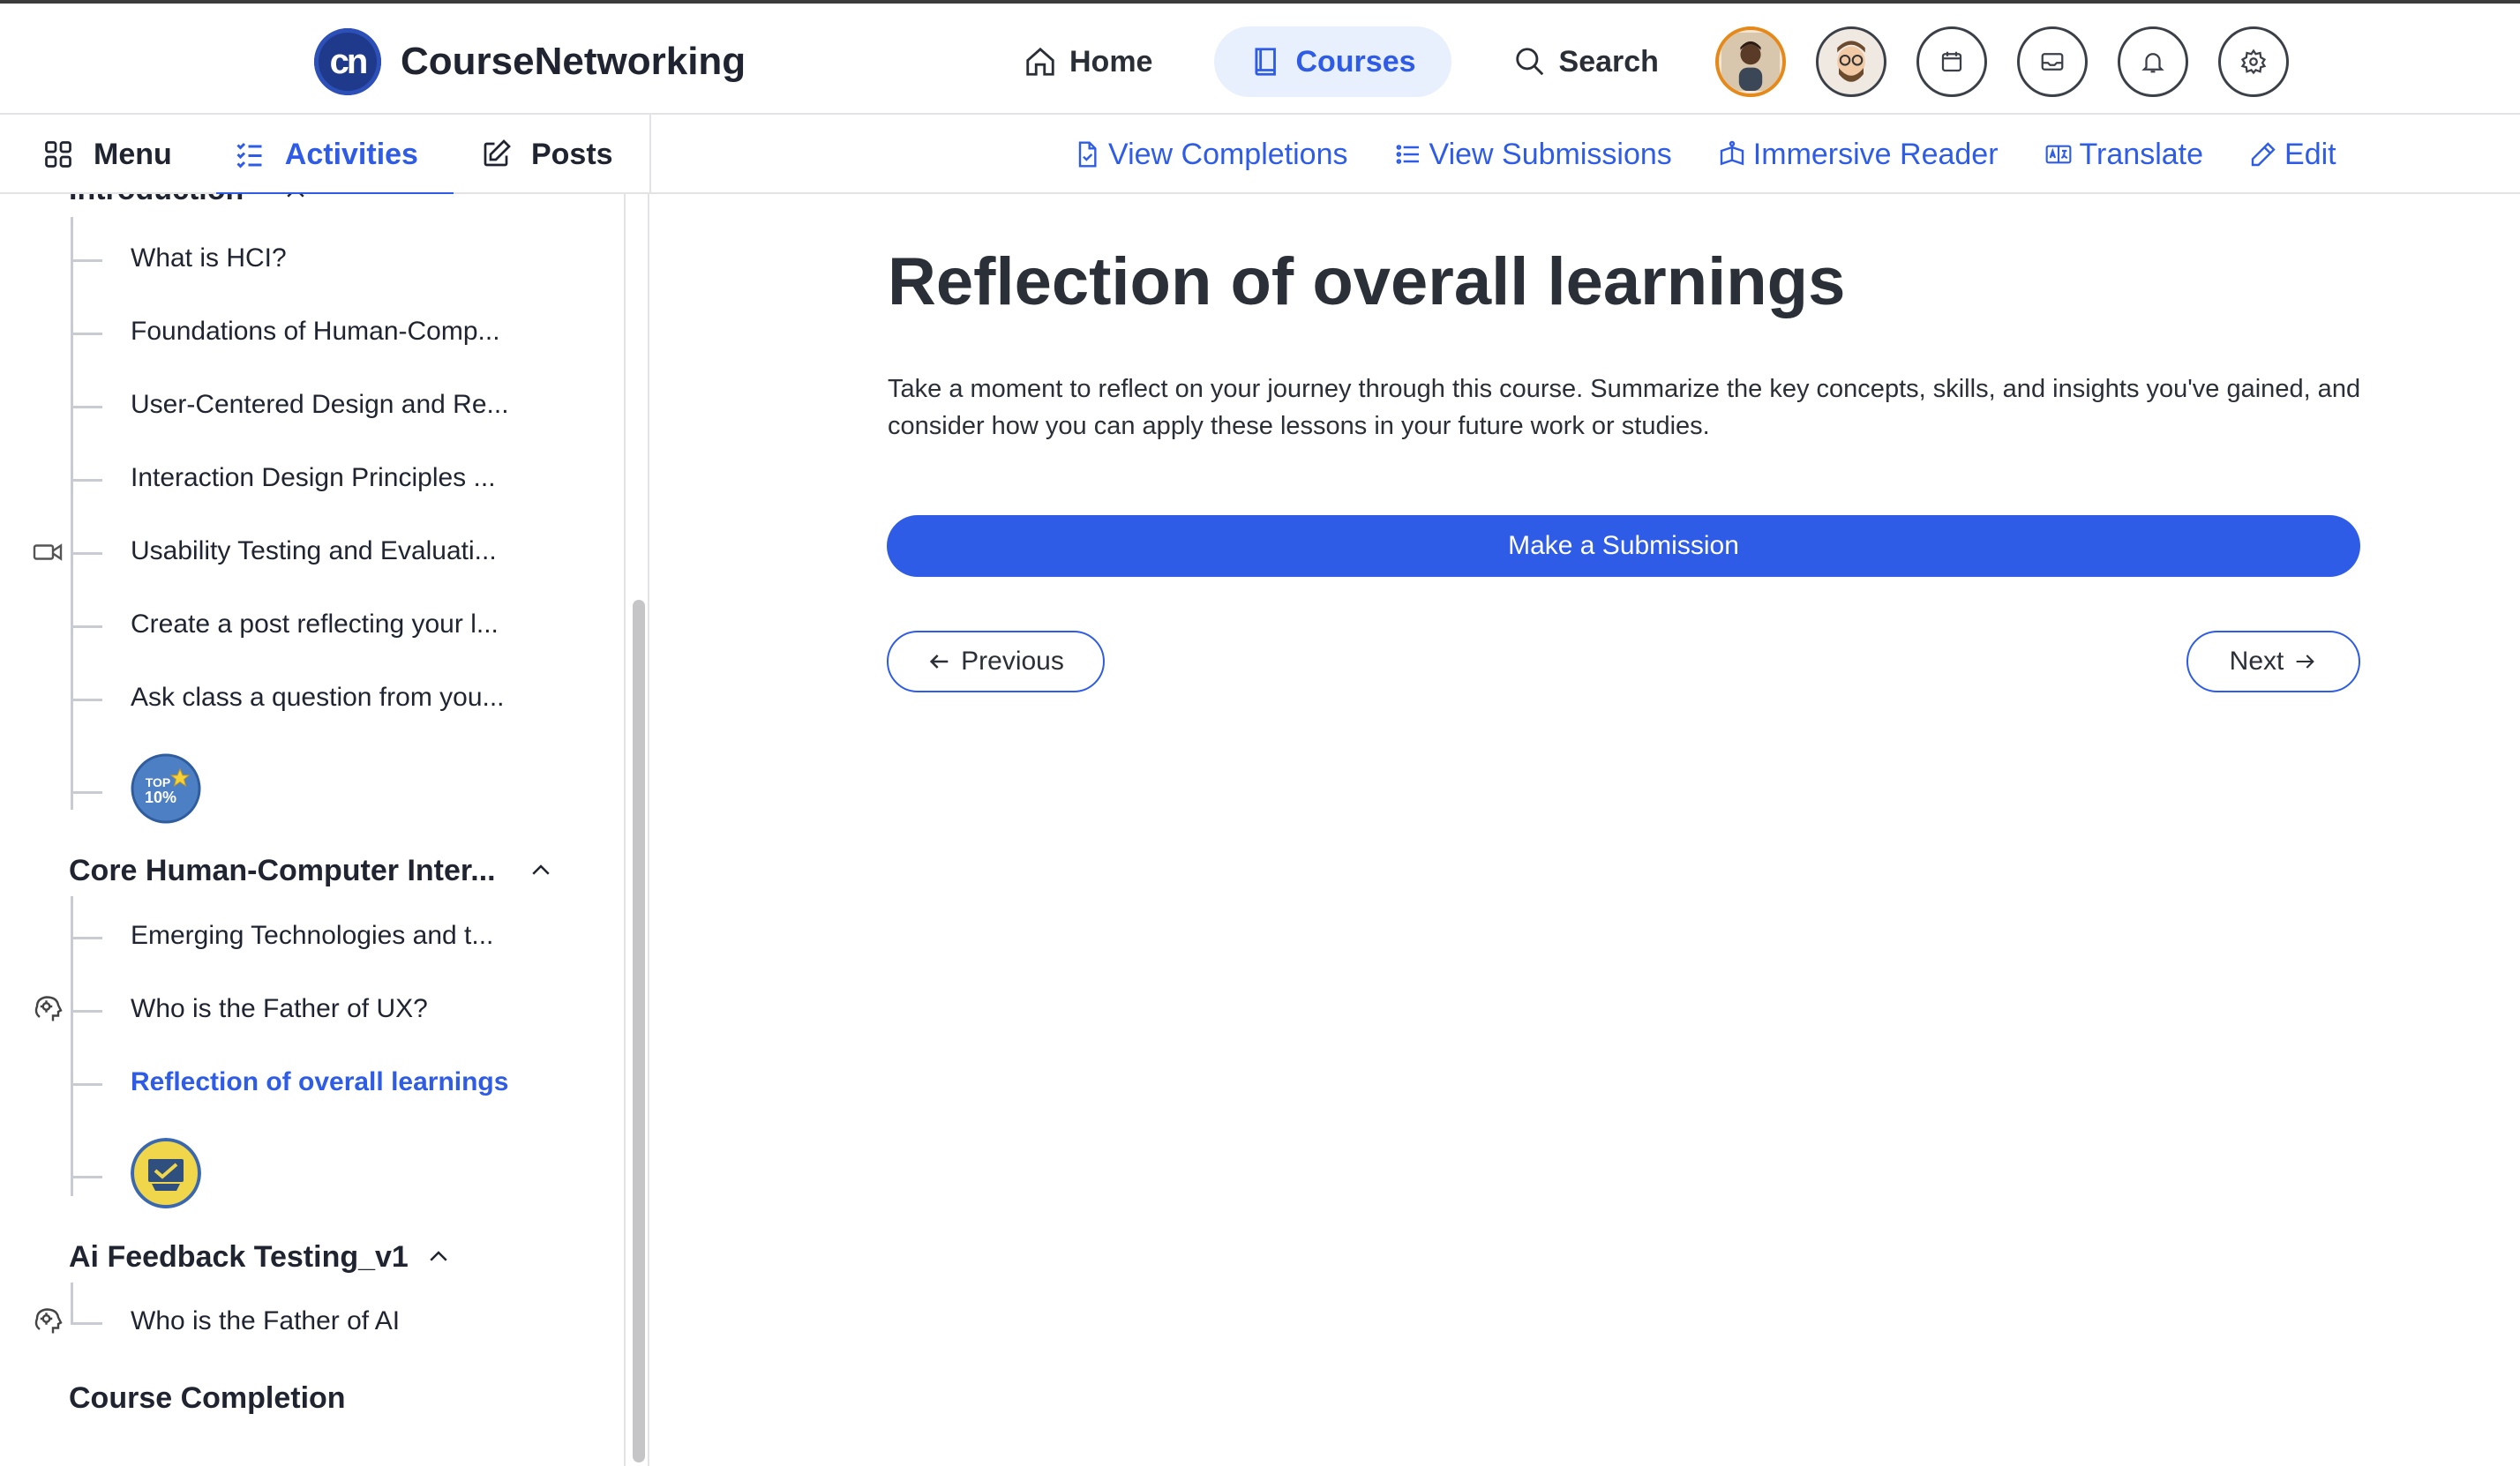 Image resolution: width=2520 pixels, height=1466 pixels. I want to click on notifications-button, so click(2153, 61).